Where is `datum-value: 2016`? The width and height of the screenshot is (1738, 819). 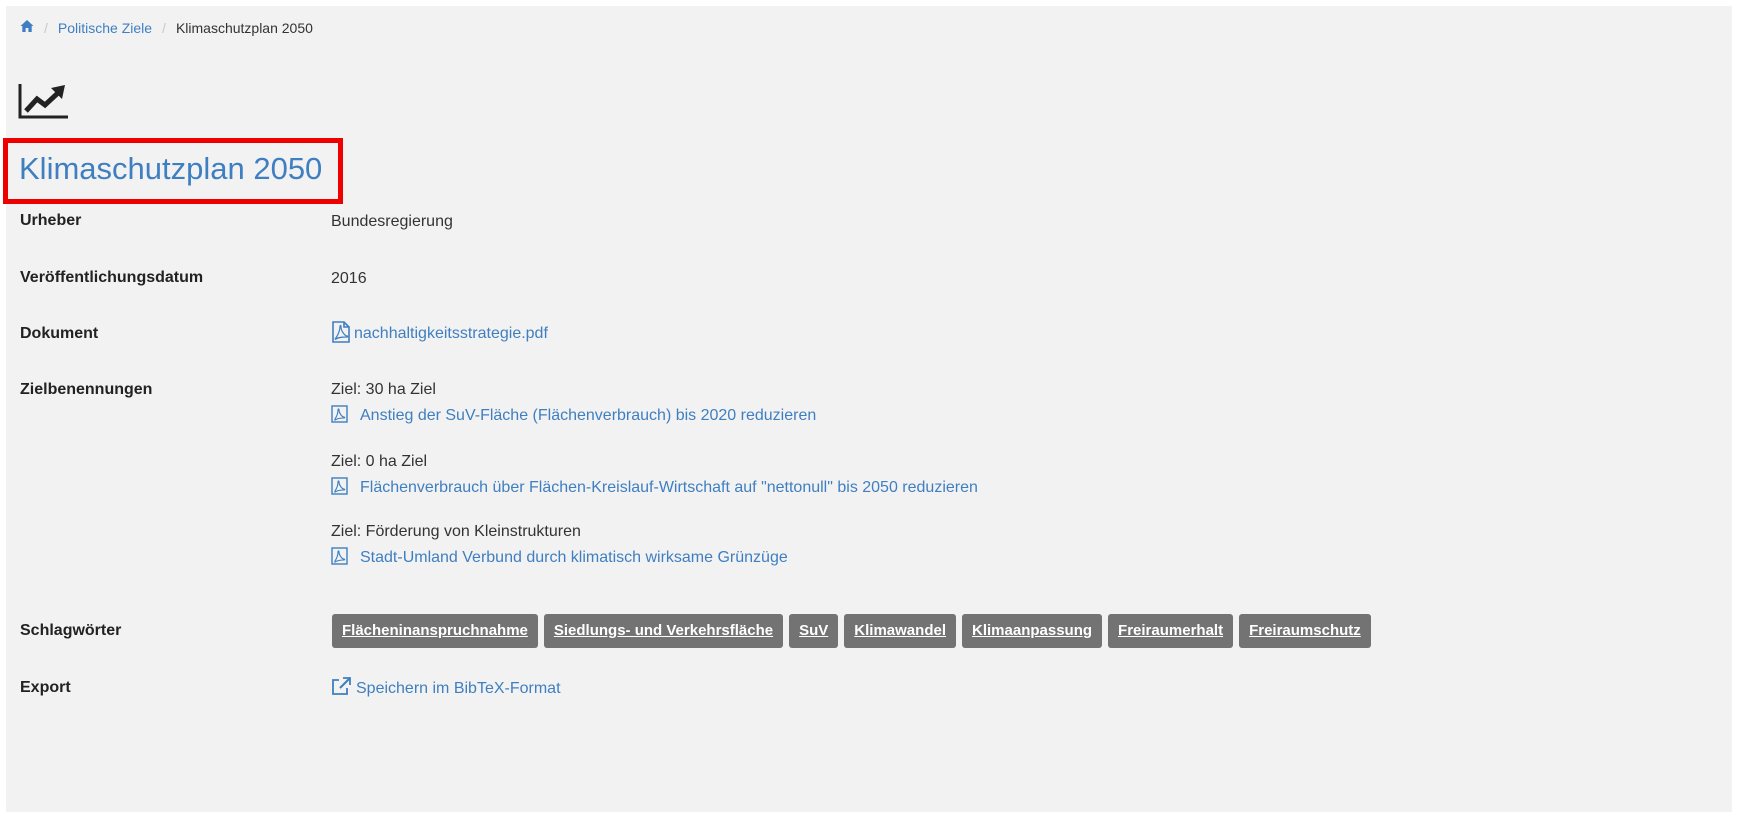 datum-value: 2016 is located at coordinates (349, 278).